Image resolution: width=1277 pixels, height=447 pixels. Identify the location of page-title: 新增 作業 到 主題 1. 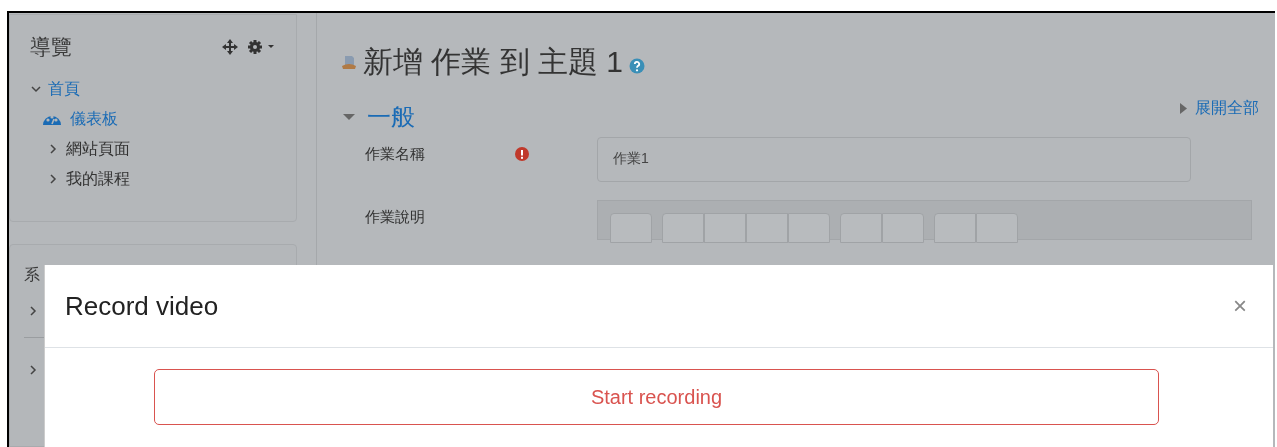
(493, 62).